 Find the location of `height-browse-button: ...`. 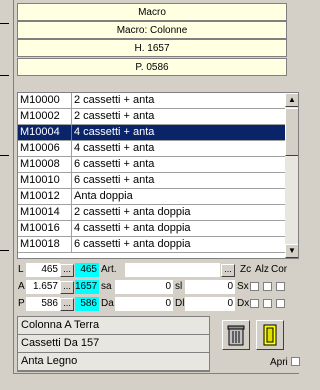

height-browse-button: ... is located at coordinates (67, 287).